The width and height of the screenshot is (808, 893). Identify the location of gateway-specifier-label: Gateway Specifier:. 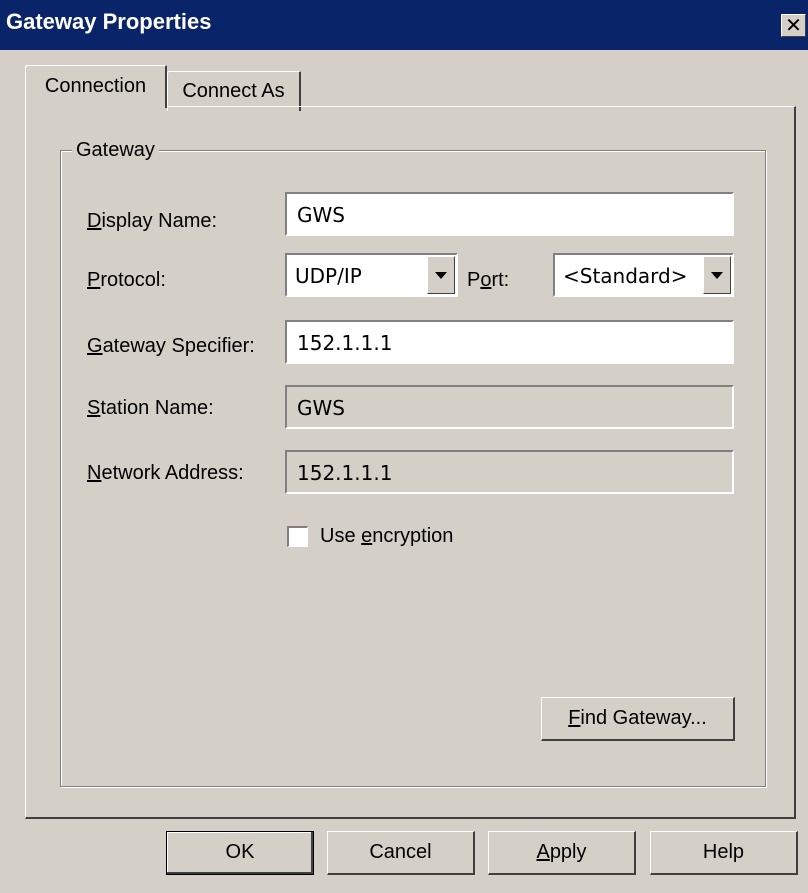
(171, 346).